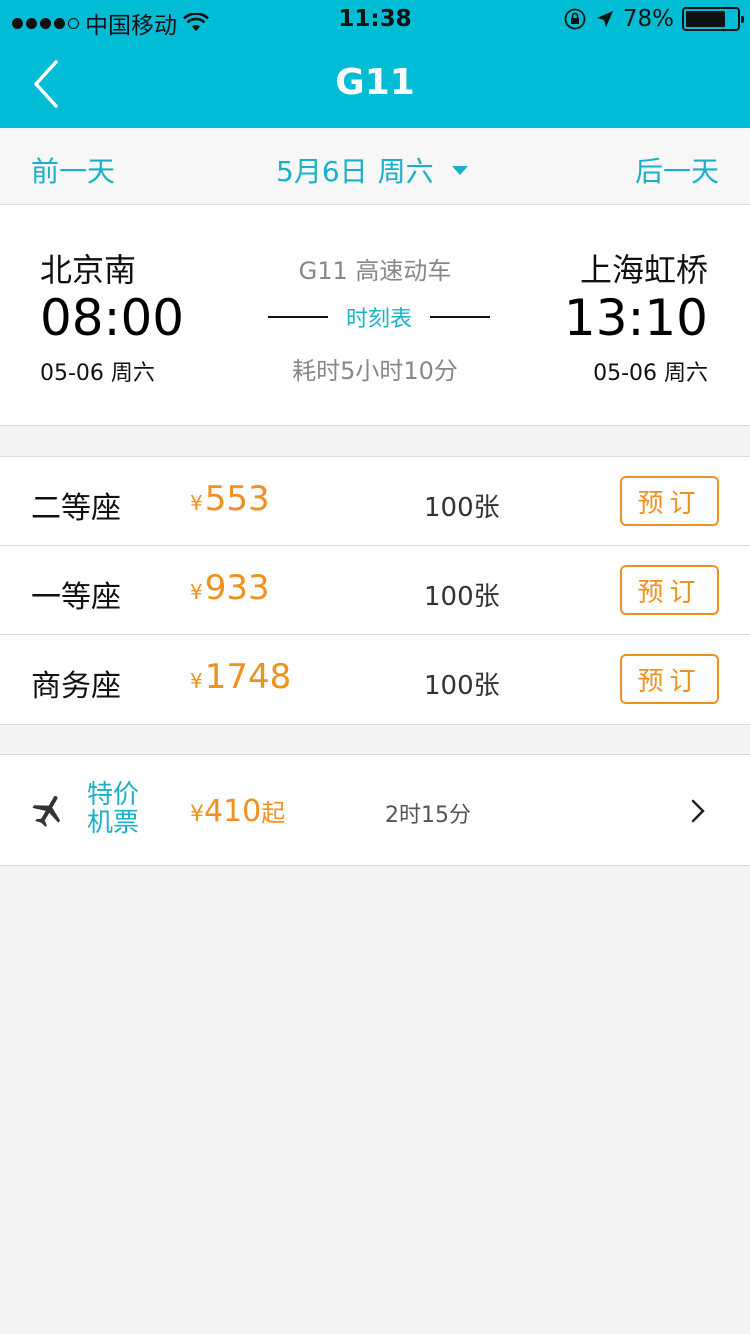 Image resolution: width=750 pixels, height=1334 pixels. I want to click on arrival-station: 上海虹桥, so click(643, 270).